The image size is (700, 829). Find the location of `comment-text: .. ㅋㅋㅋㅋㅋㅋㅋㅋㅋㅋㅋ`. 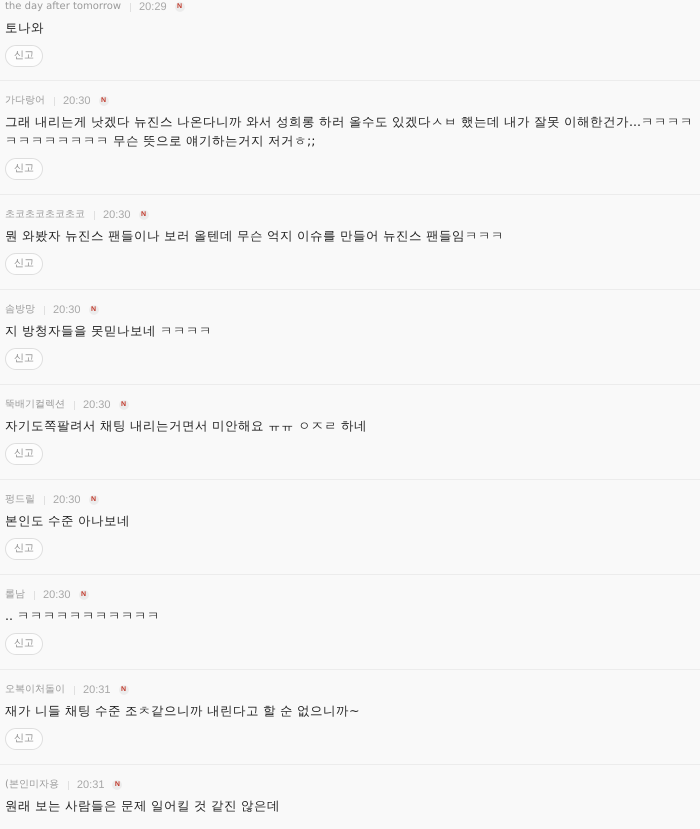

comment-text: .. ㅋㅋㅋㅋㅋㅋㅋㅋㅋㅋㅋ is located at coordinates (83, 616).